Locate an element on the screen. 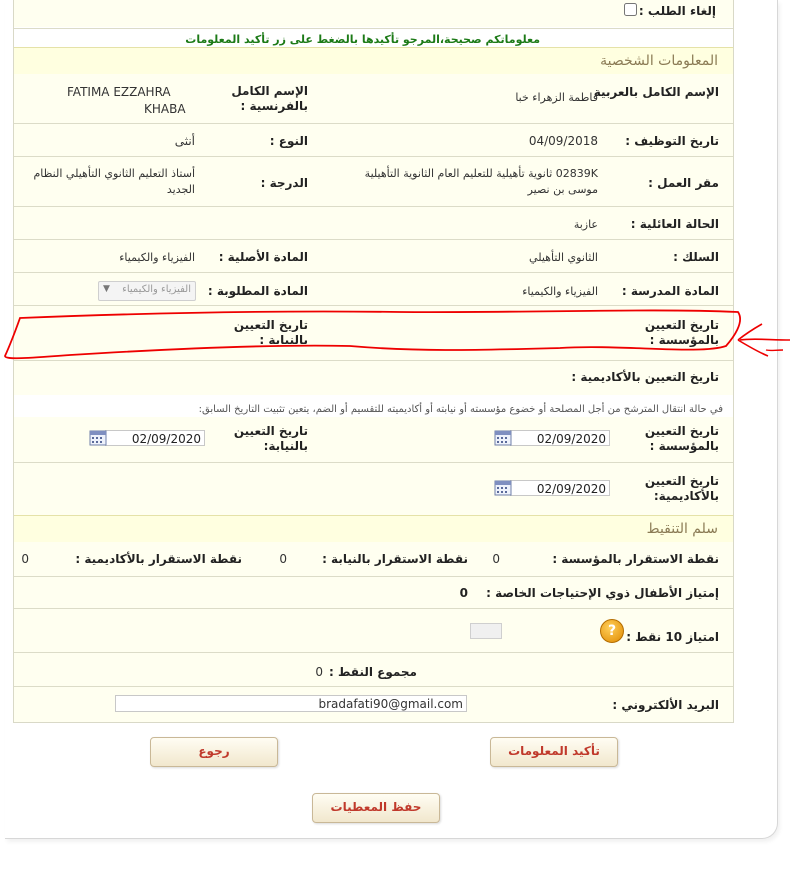 The image size is (803, 869). corps-label: السلك : is located at coordinates (696, 257).